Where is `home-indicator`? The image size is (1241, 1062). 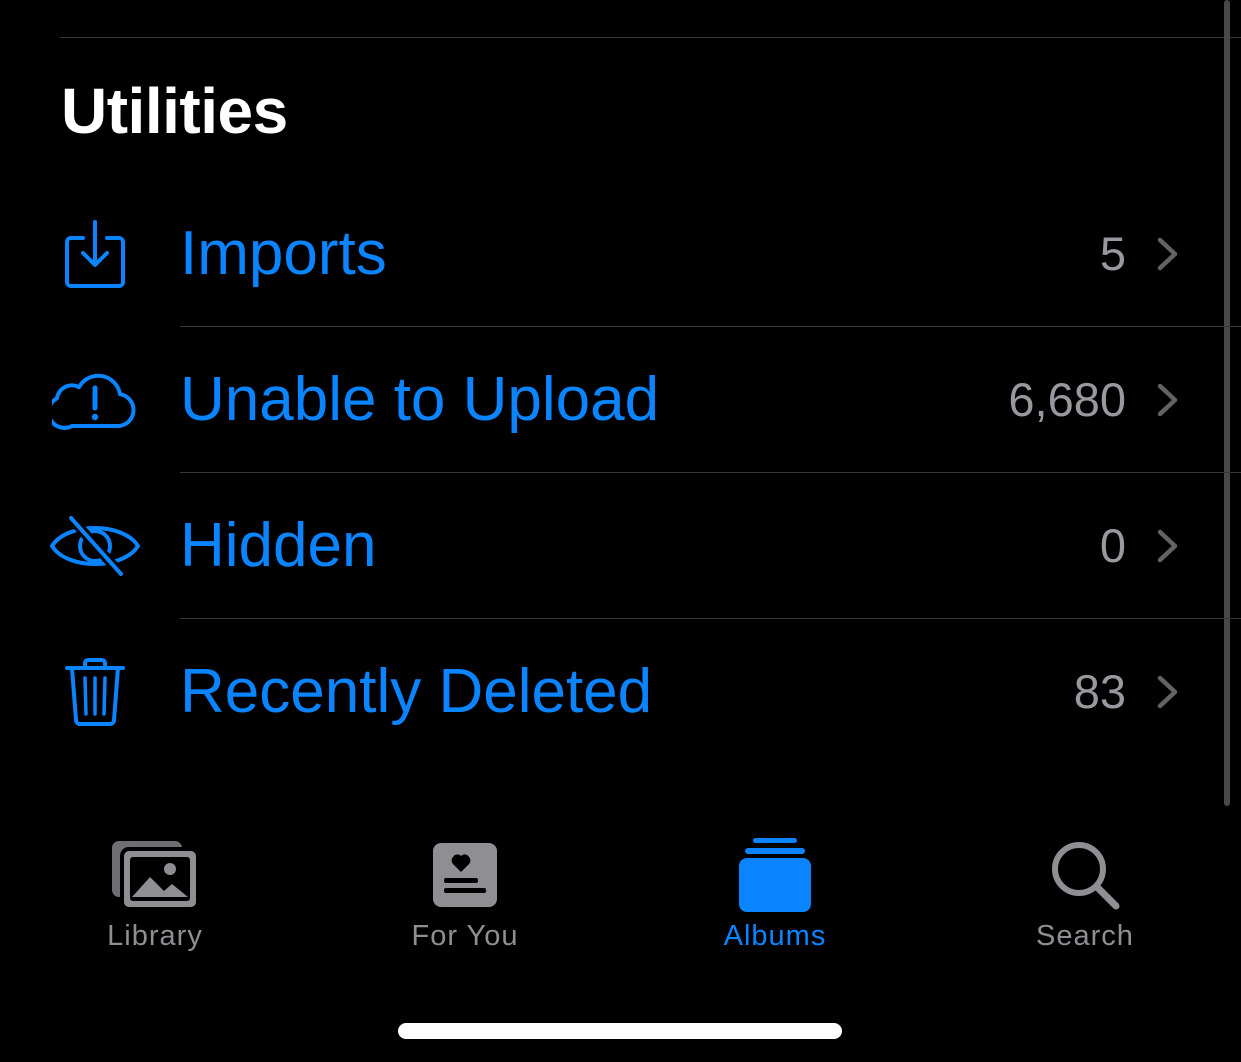 home-indicator is located at coordinates (620, 1031).